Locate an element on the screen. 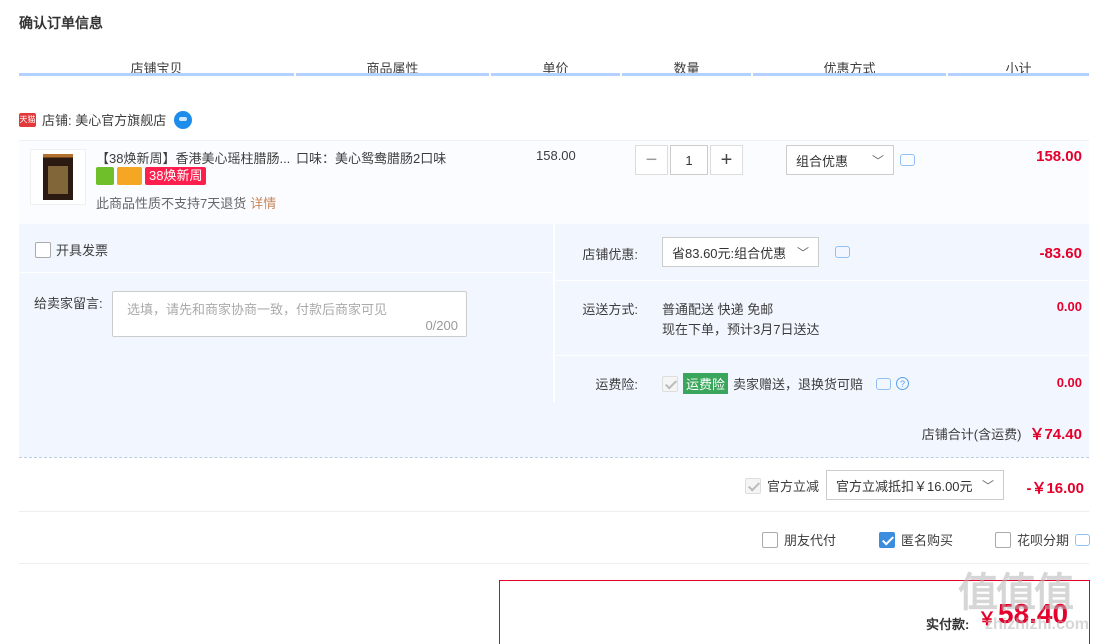 This screenshot has width=1110, height=644. discount-select: 组合优惠 ﹀ is located at coordinates (840, 160).